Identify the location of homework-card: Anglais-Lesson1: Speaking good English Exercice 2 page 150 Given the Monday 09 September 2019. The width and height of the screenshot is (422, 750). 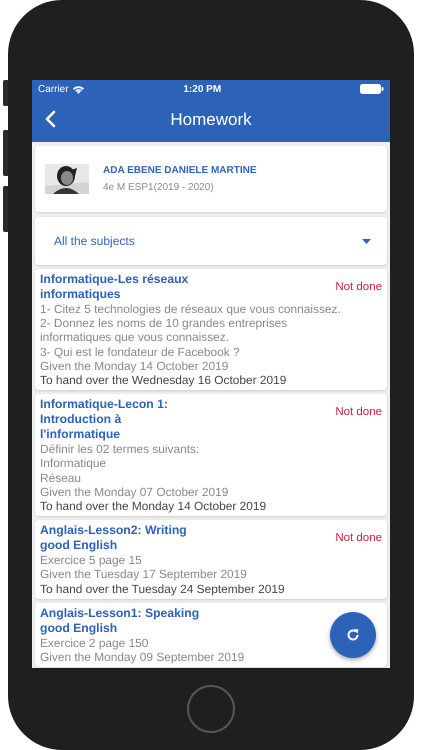
(211, 635).